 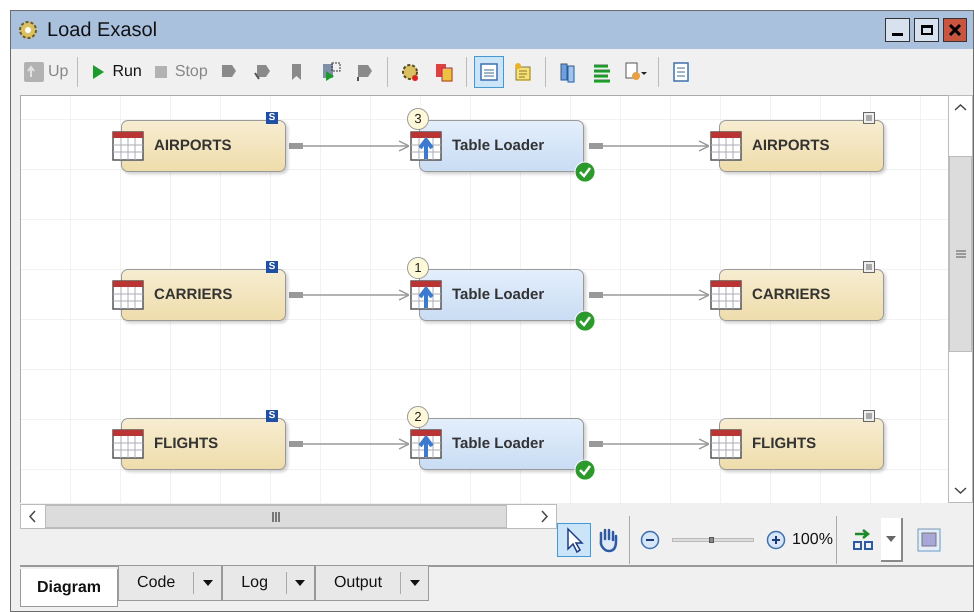 I want to click on zoom-out-icon, so click(x=650, y=540).